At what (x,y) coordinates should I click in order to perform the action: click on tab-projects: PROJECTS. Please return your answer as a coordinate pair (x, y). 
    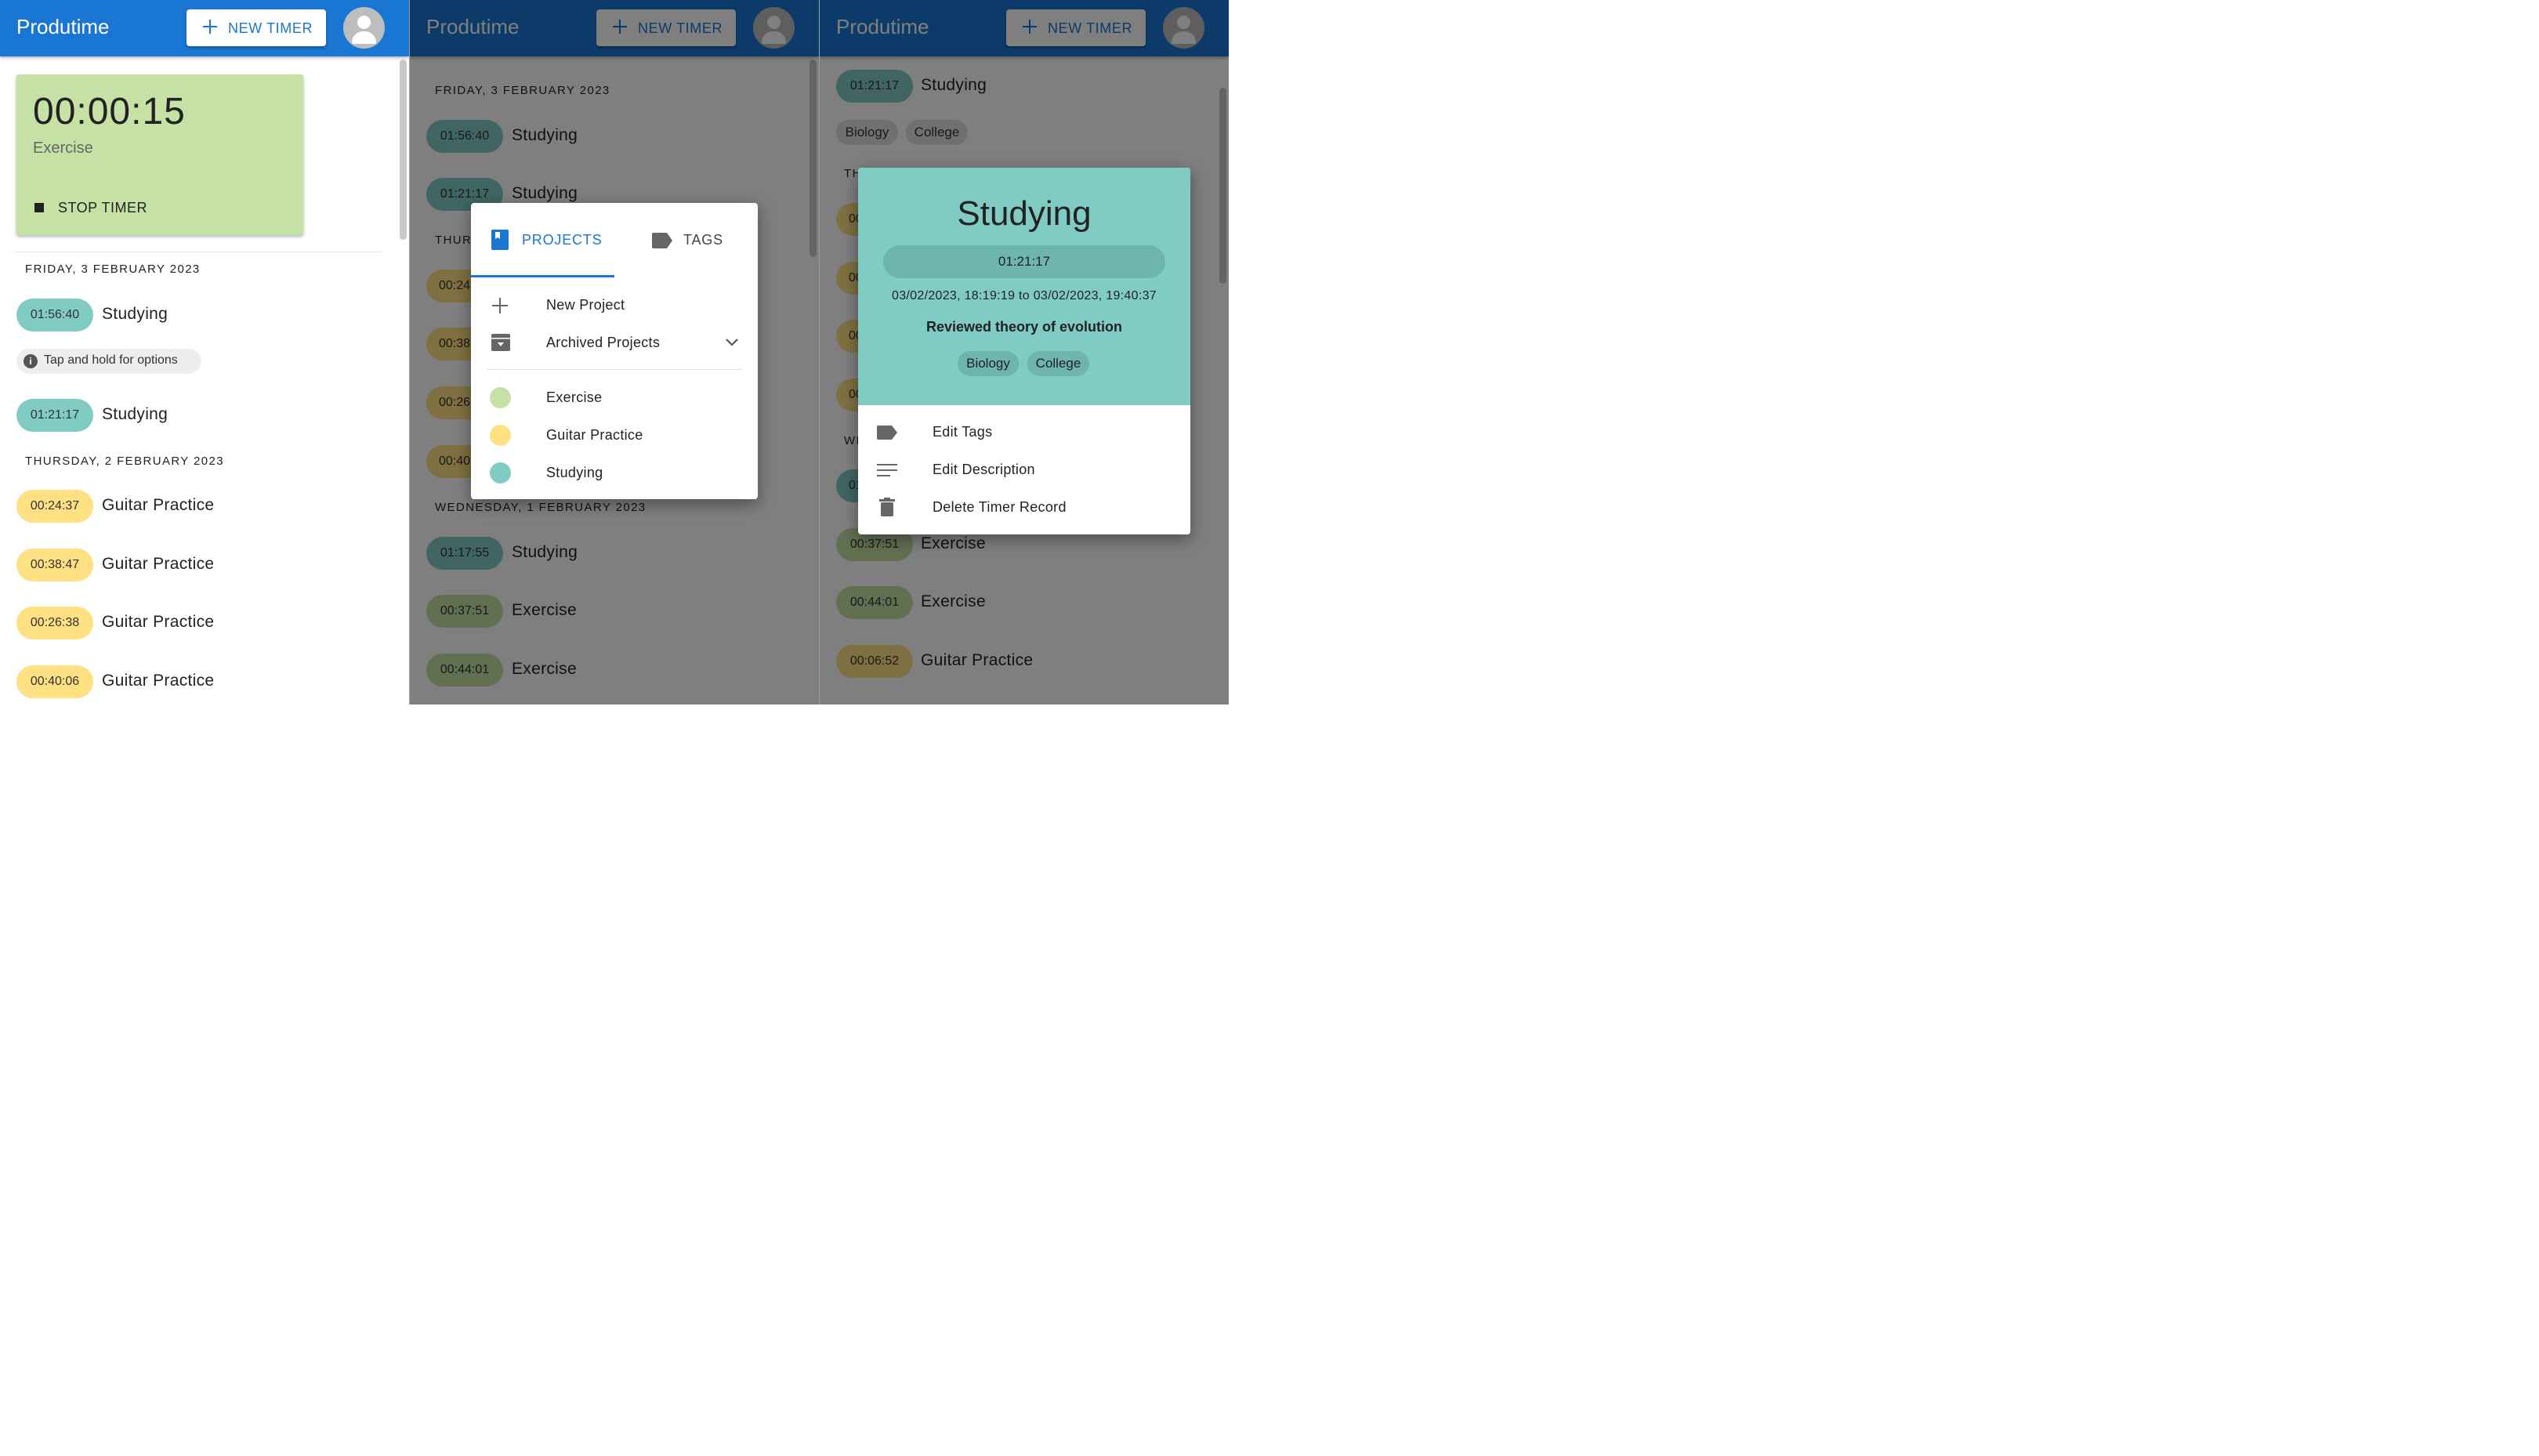
    Looking at the image, I should click on (542, 239).